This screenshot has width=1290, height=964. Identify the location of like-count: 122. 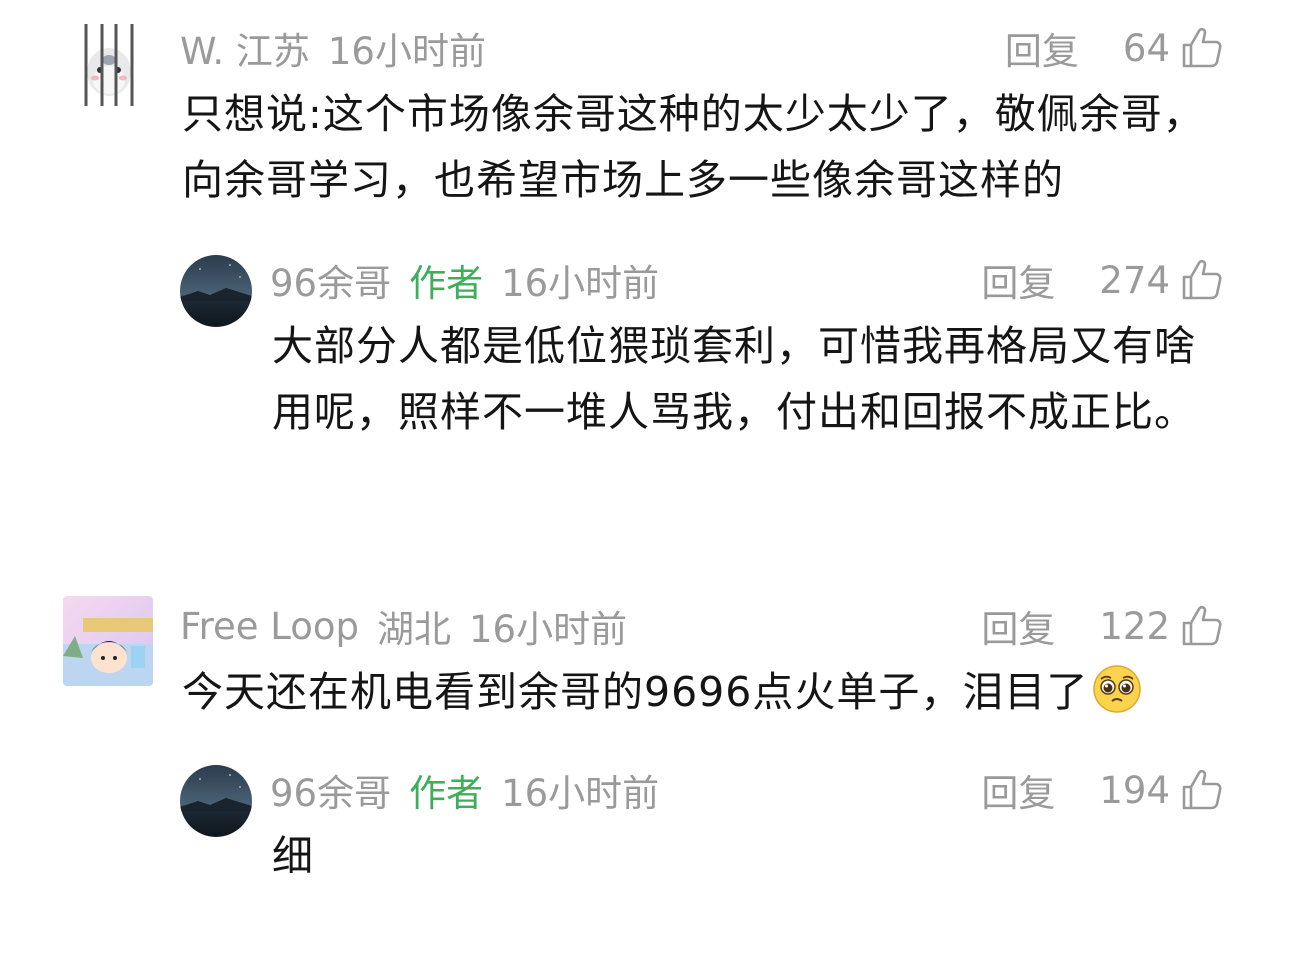
(1134, 626).